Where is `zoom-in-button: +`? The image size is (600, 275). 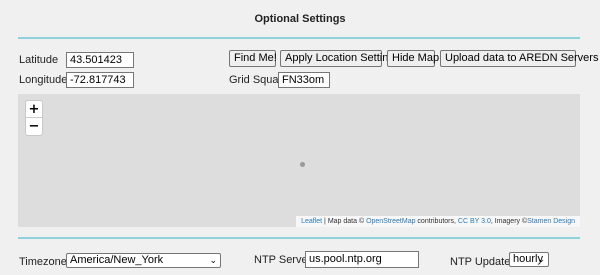 zoom-in-button: + is located at coordinates (34, 109).